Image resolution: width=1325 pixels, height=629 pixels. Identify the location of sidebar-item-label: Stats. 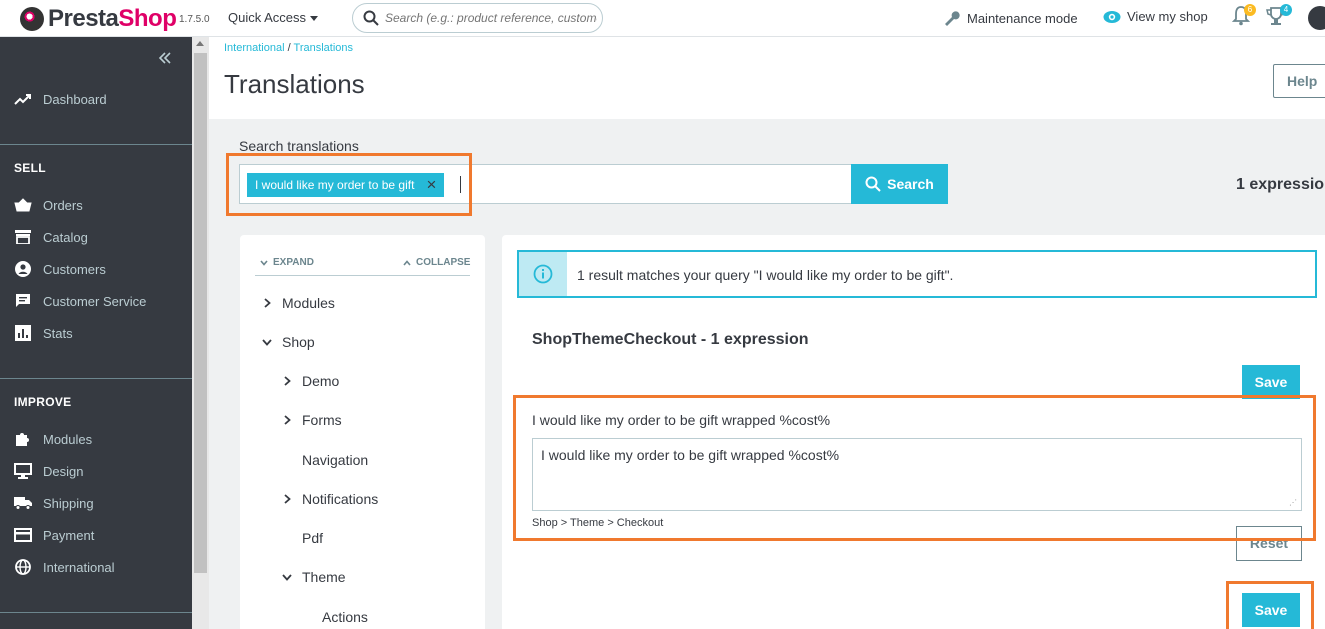
(58, 333).